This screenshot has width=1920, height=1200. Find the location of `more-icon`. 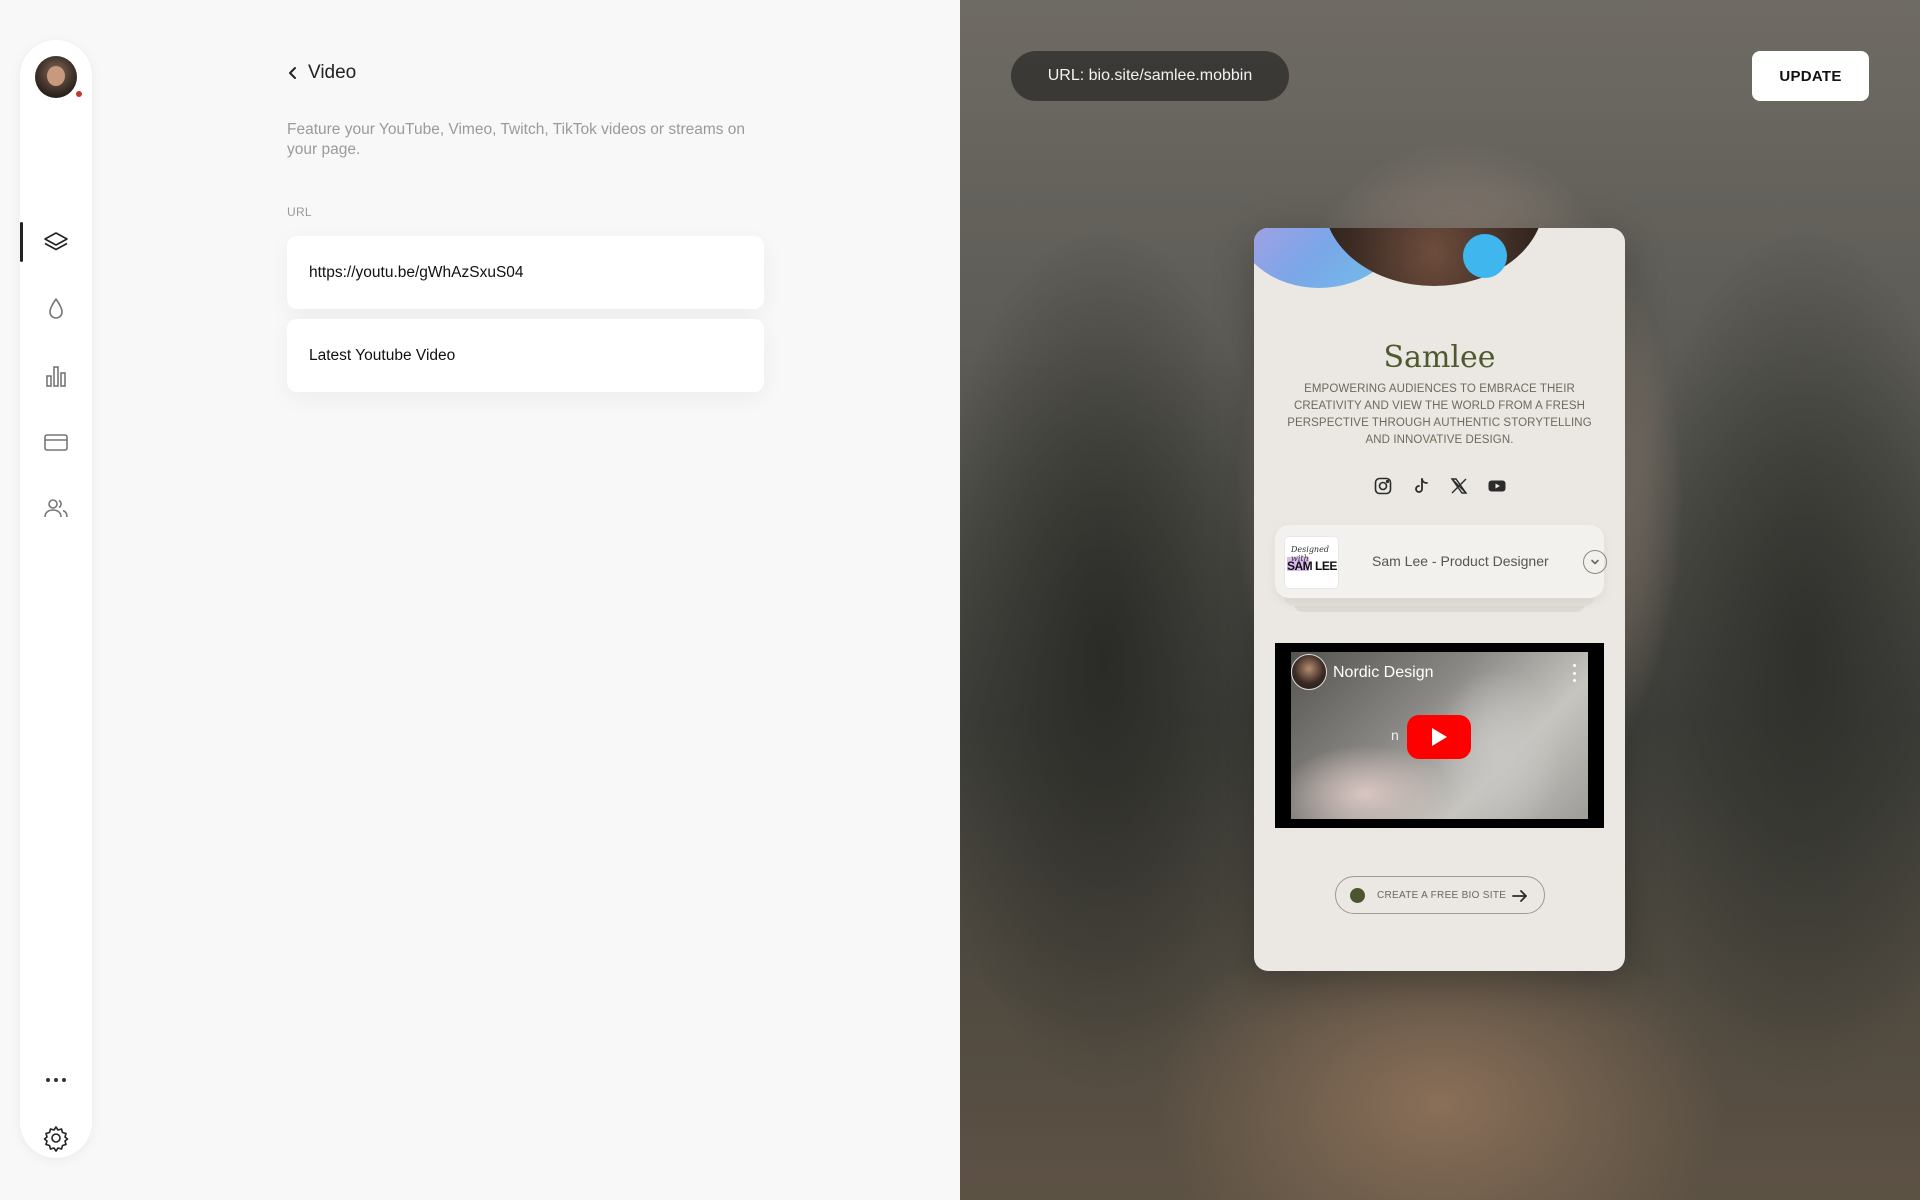

more-icon is located at coordinates (56, 1080).